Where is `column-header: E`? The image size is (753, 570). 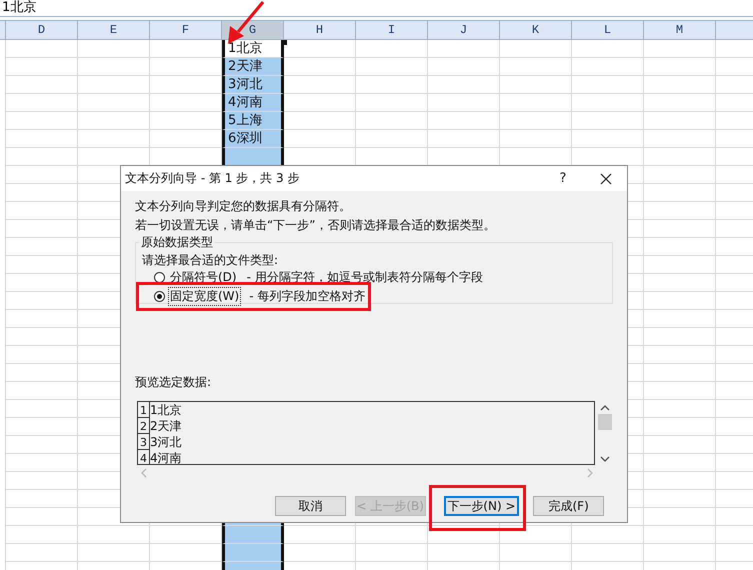
column-header: E is located at coordinates (114, 30).